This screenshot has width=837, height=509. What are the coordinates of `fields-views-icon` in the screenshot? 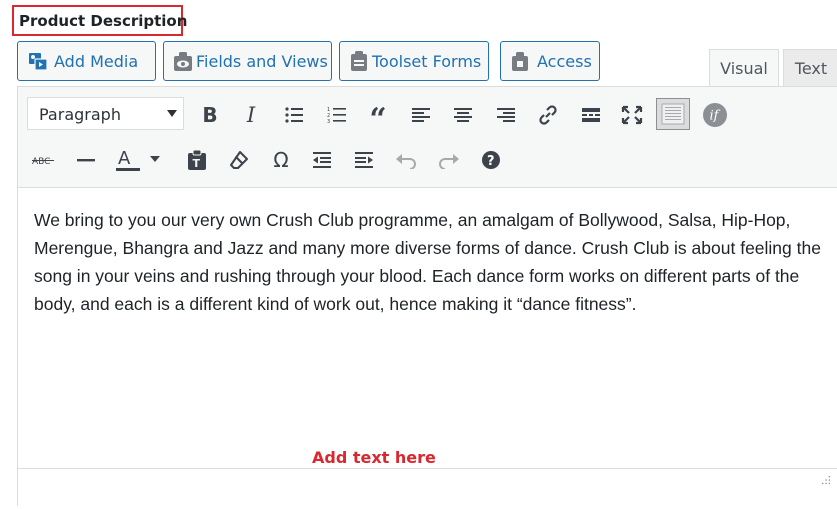 It's located at (183, 61).